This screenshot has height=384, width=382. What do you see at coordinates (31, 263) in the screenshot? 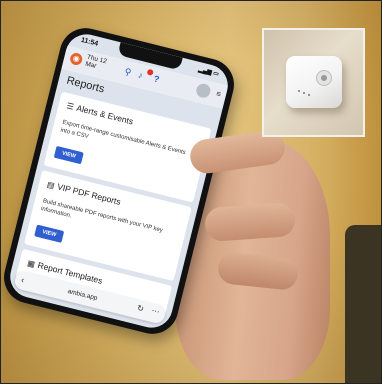
I see `template-icon: ▦` at bounding box center [31, 263].